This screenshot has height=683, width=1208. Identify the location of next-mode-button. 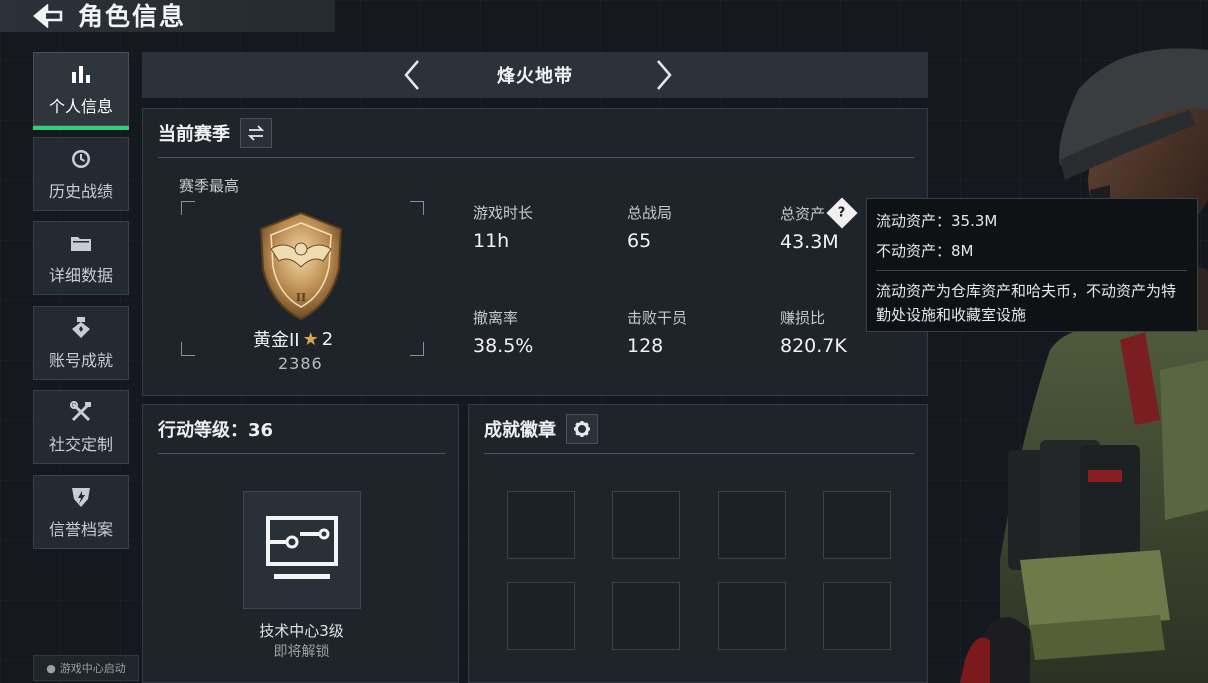
(664, 75).